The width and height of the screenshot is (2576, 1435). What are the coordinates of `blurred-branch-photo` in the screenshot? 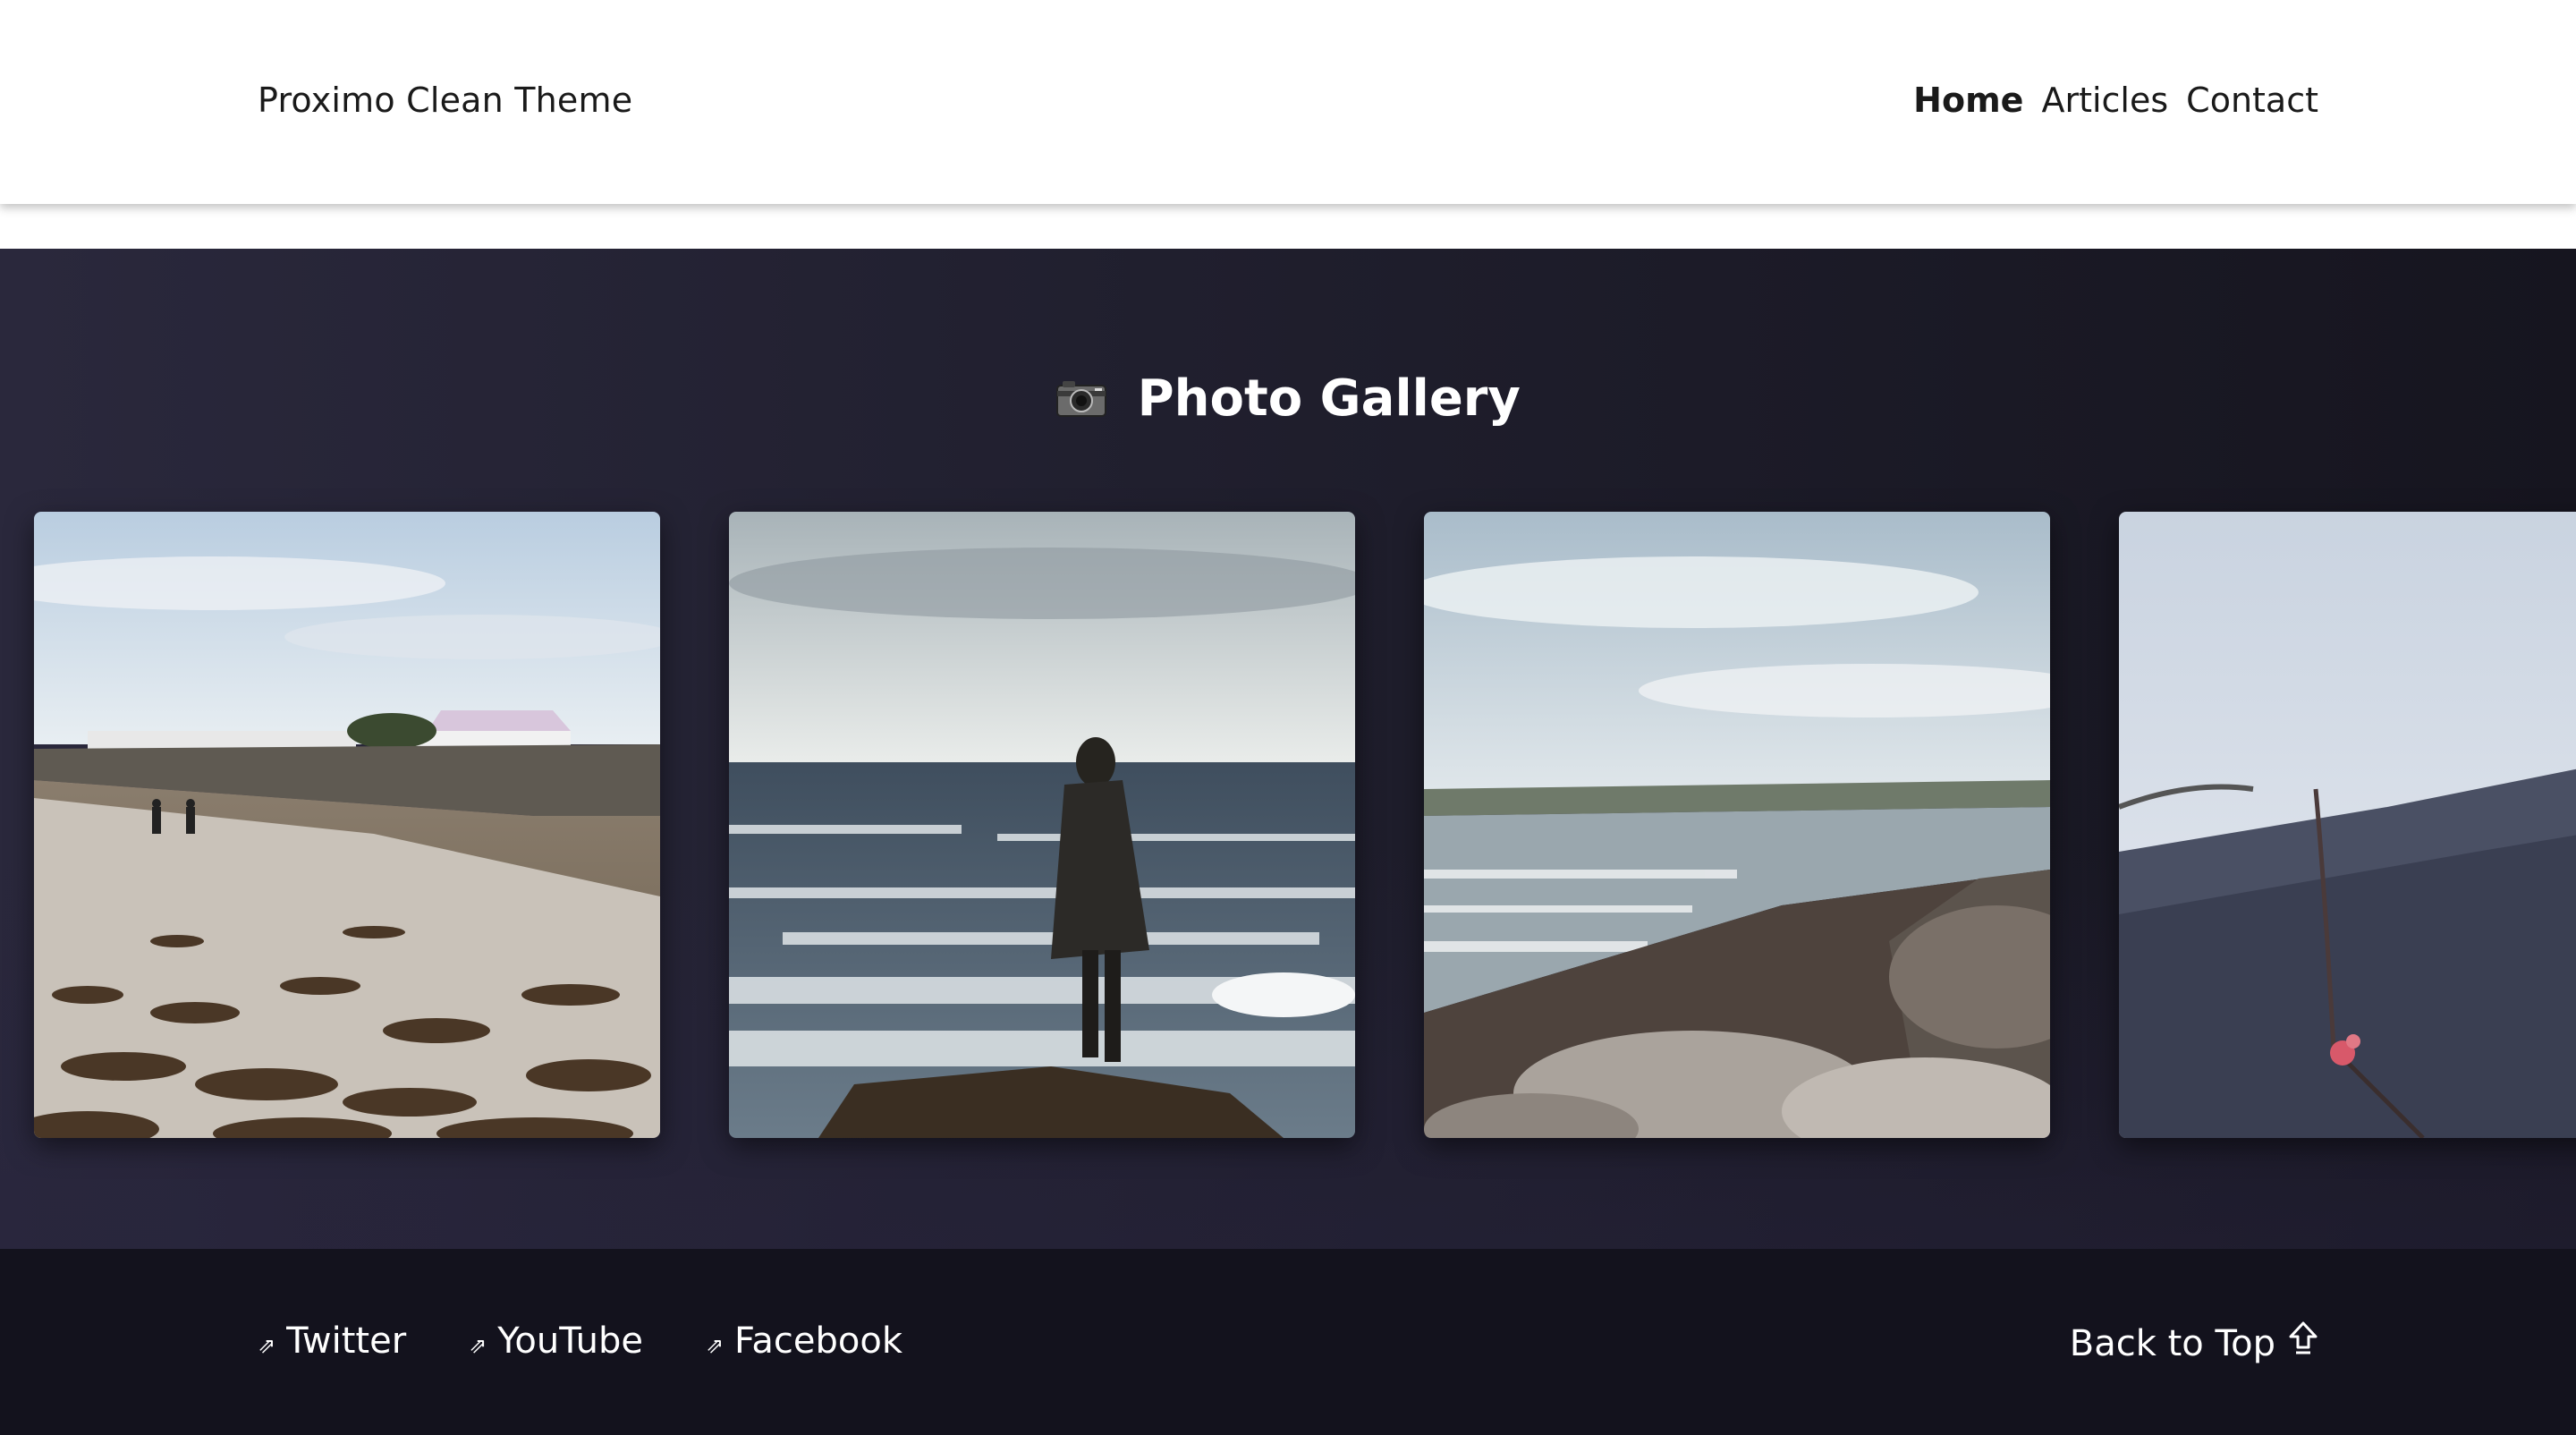 It's located at (2347, 825).